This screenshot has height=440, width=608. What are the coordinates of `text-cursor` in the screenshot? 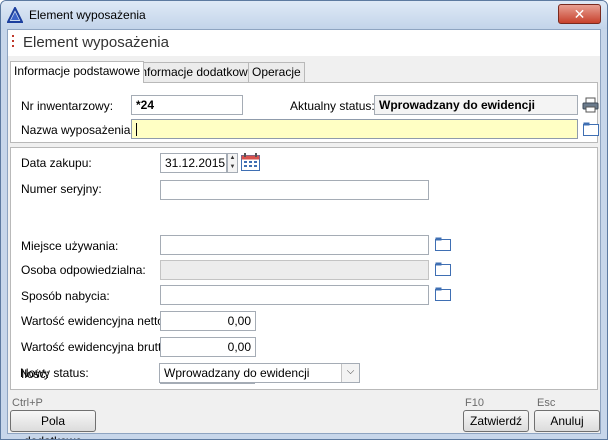 It's located at (136, 130).